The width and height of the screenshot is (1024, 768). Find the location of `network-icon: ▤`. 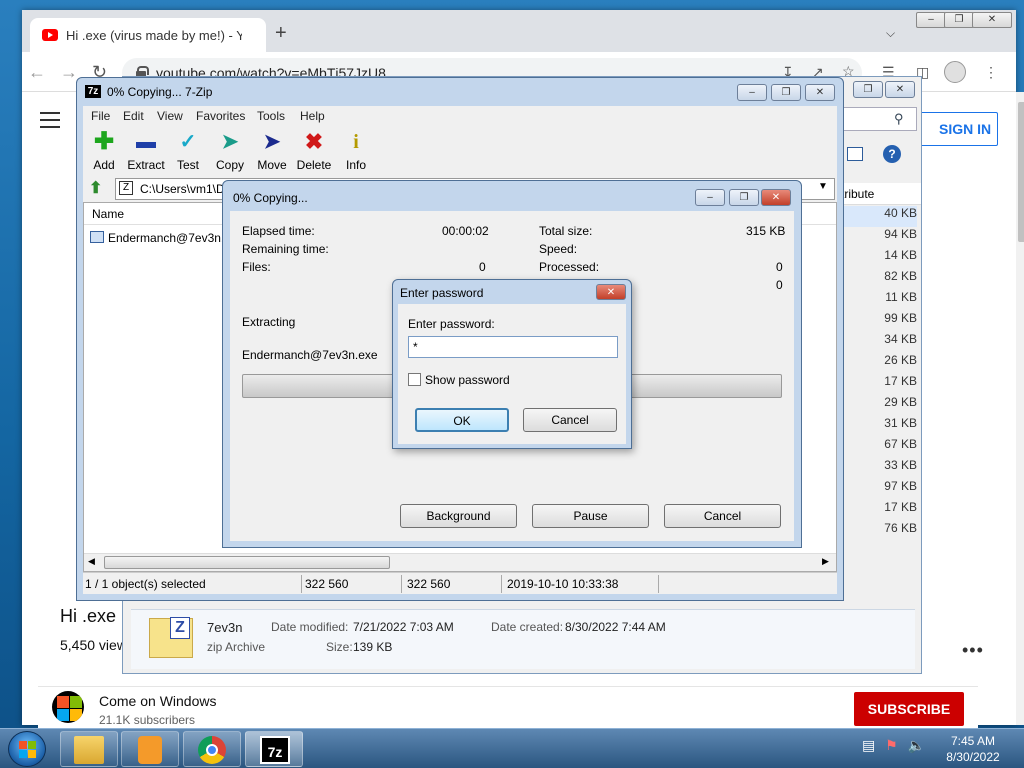

network-icon: ▤ is located at coordinates (868, 745).